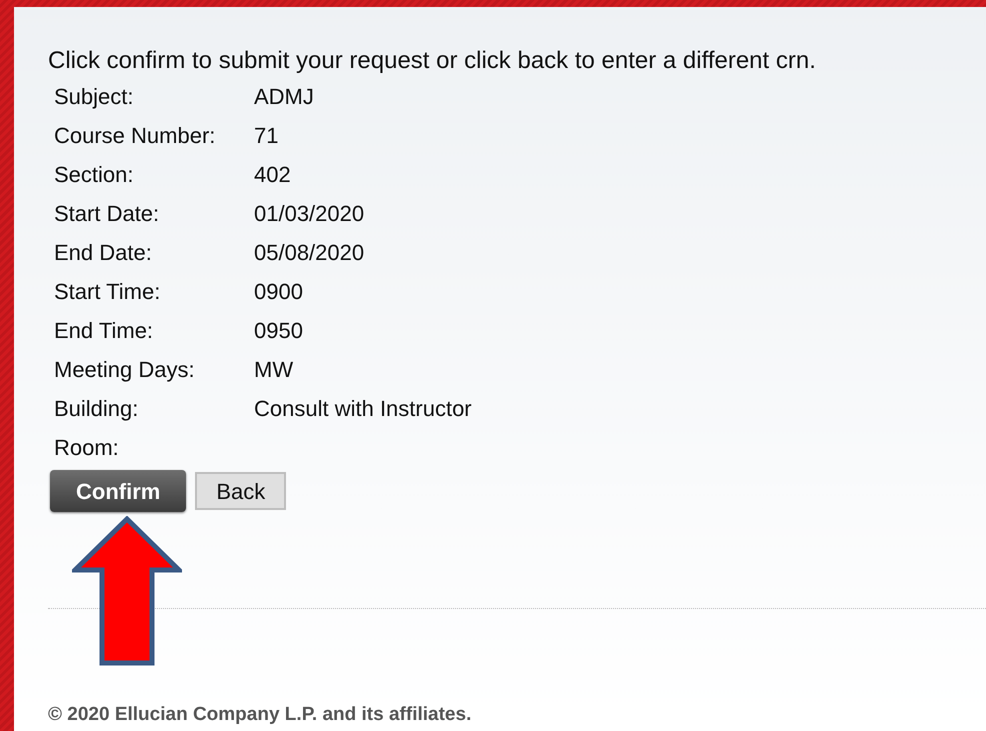 The image size is (986, 731). Describe the element at coordinates (274, 370) in the screenshot. I see `field-value: MW` at that location.